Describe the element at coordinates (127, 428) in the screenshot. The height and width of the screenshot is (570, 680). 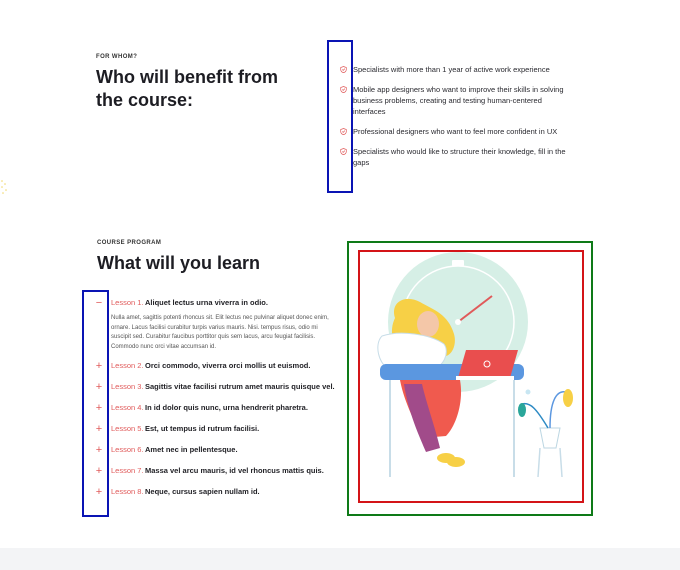
I see `lesson-number: Lesson 5.` at that location.